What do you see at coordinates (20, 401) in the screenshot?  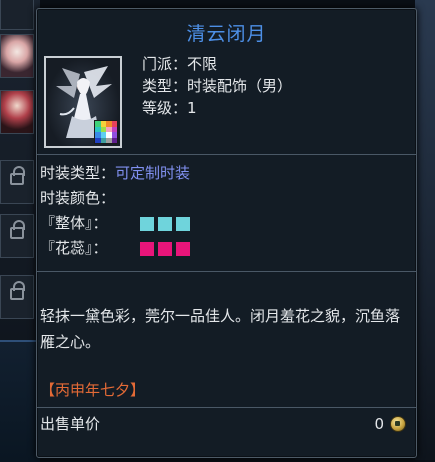 I see `background-panel` at bounding box center [20, 401].